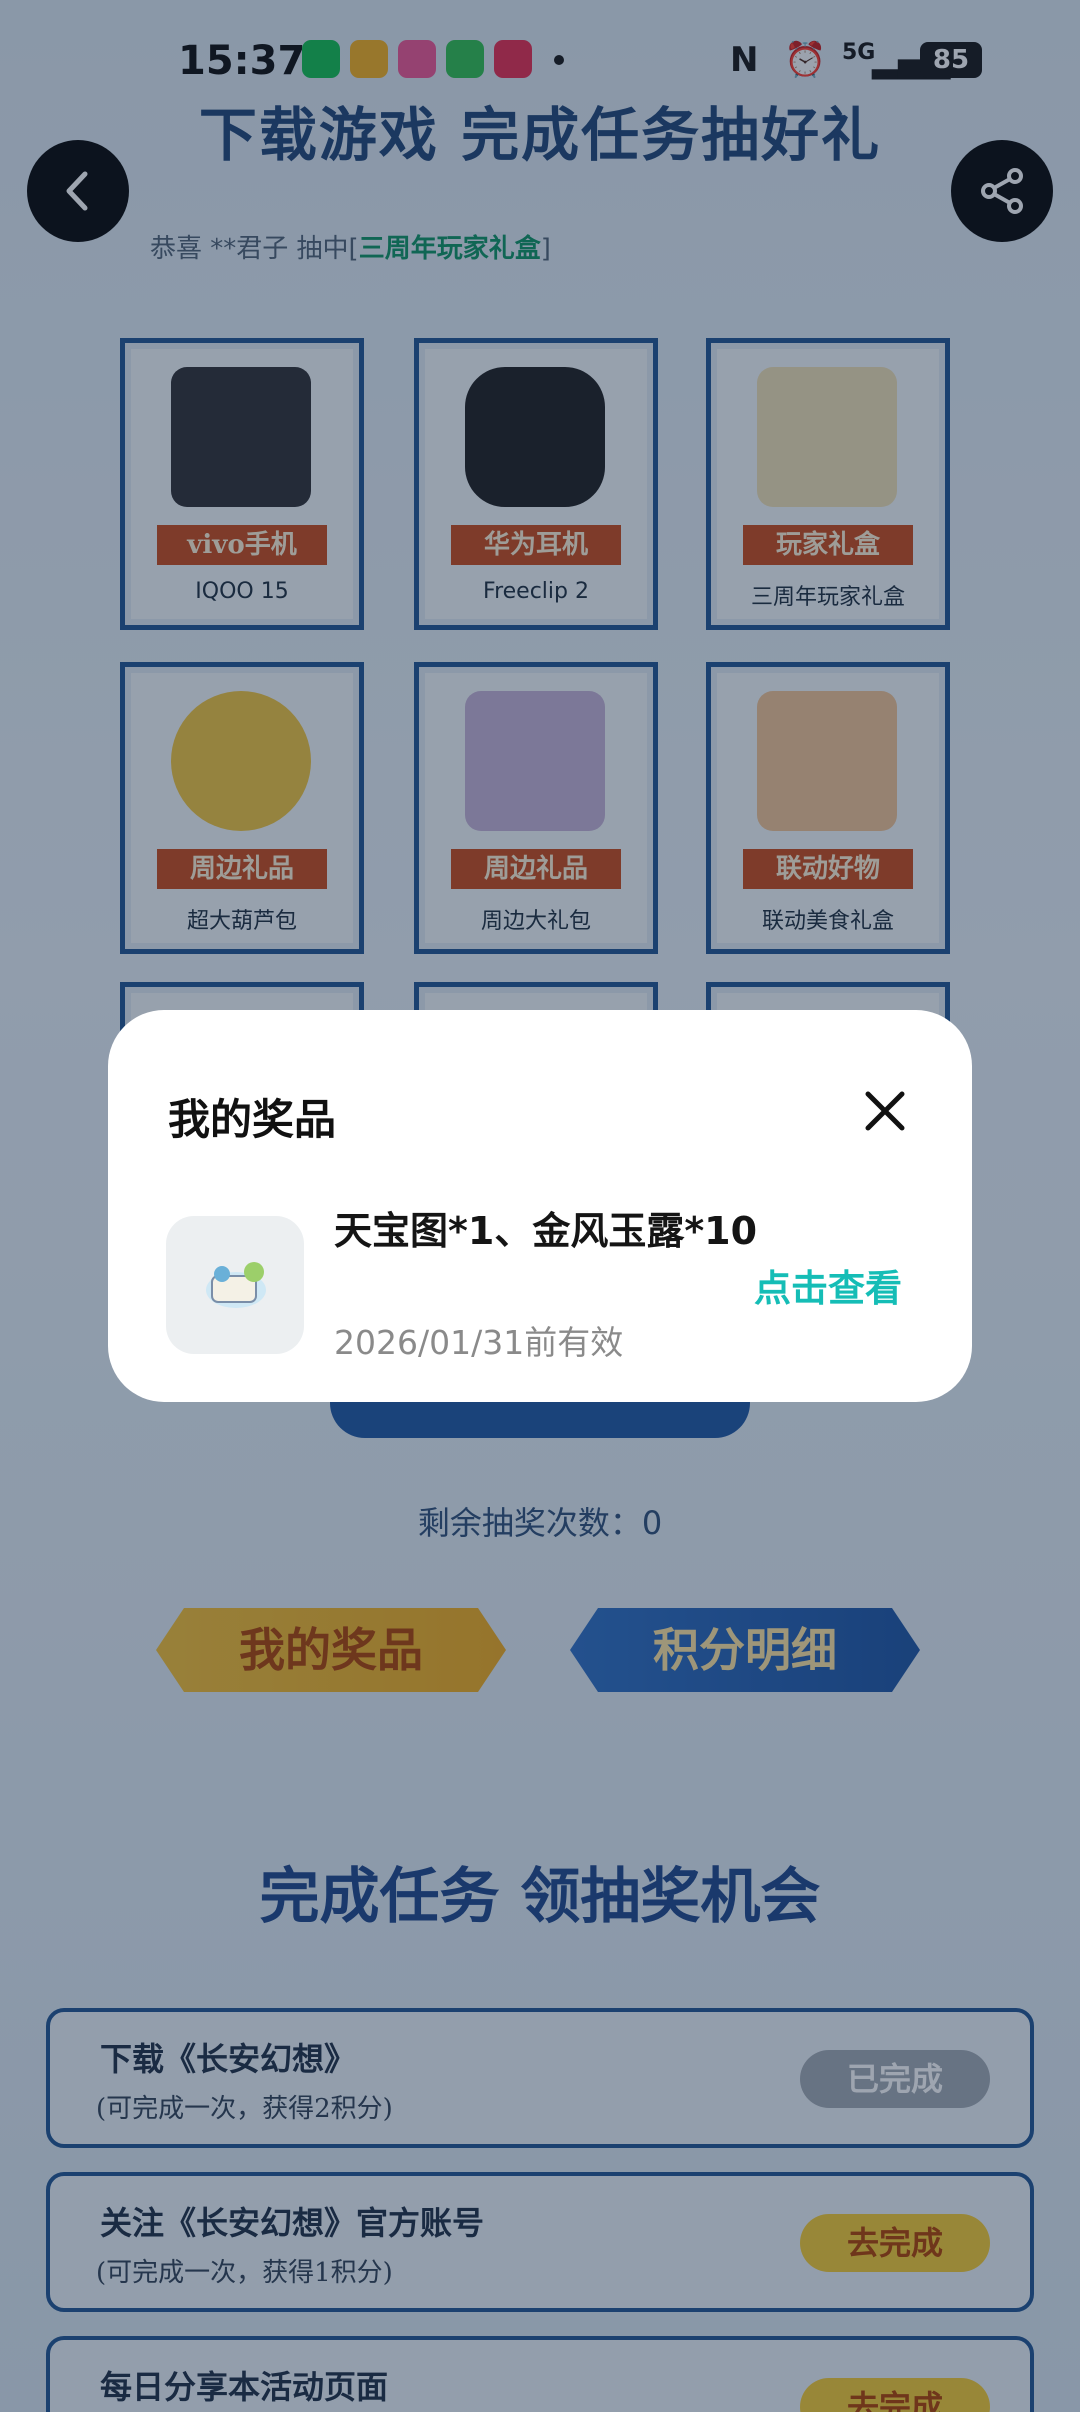  Describe the element at coordinates (540, 1206) in the screenshot. I see `my-prizes-dialog: 我的奖品 天宝图*1、金风玉露*10 2026/01/31前有效 点击查看` at that location.